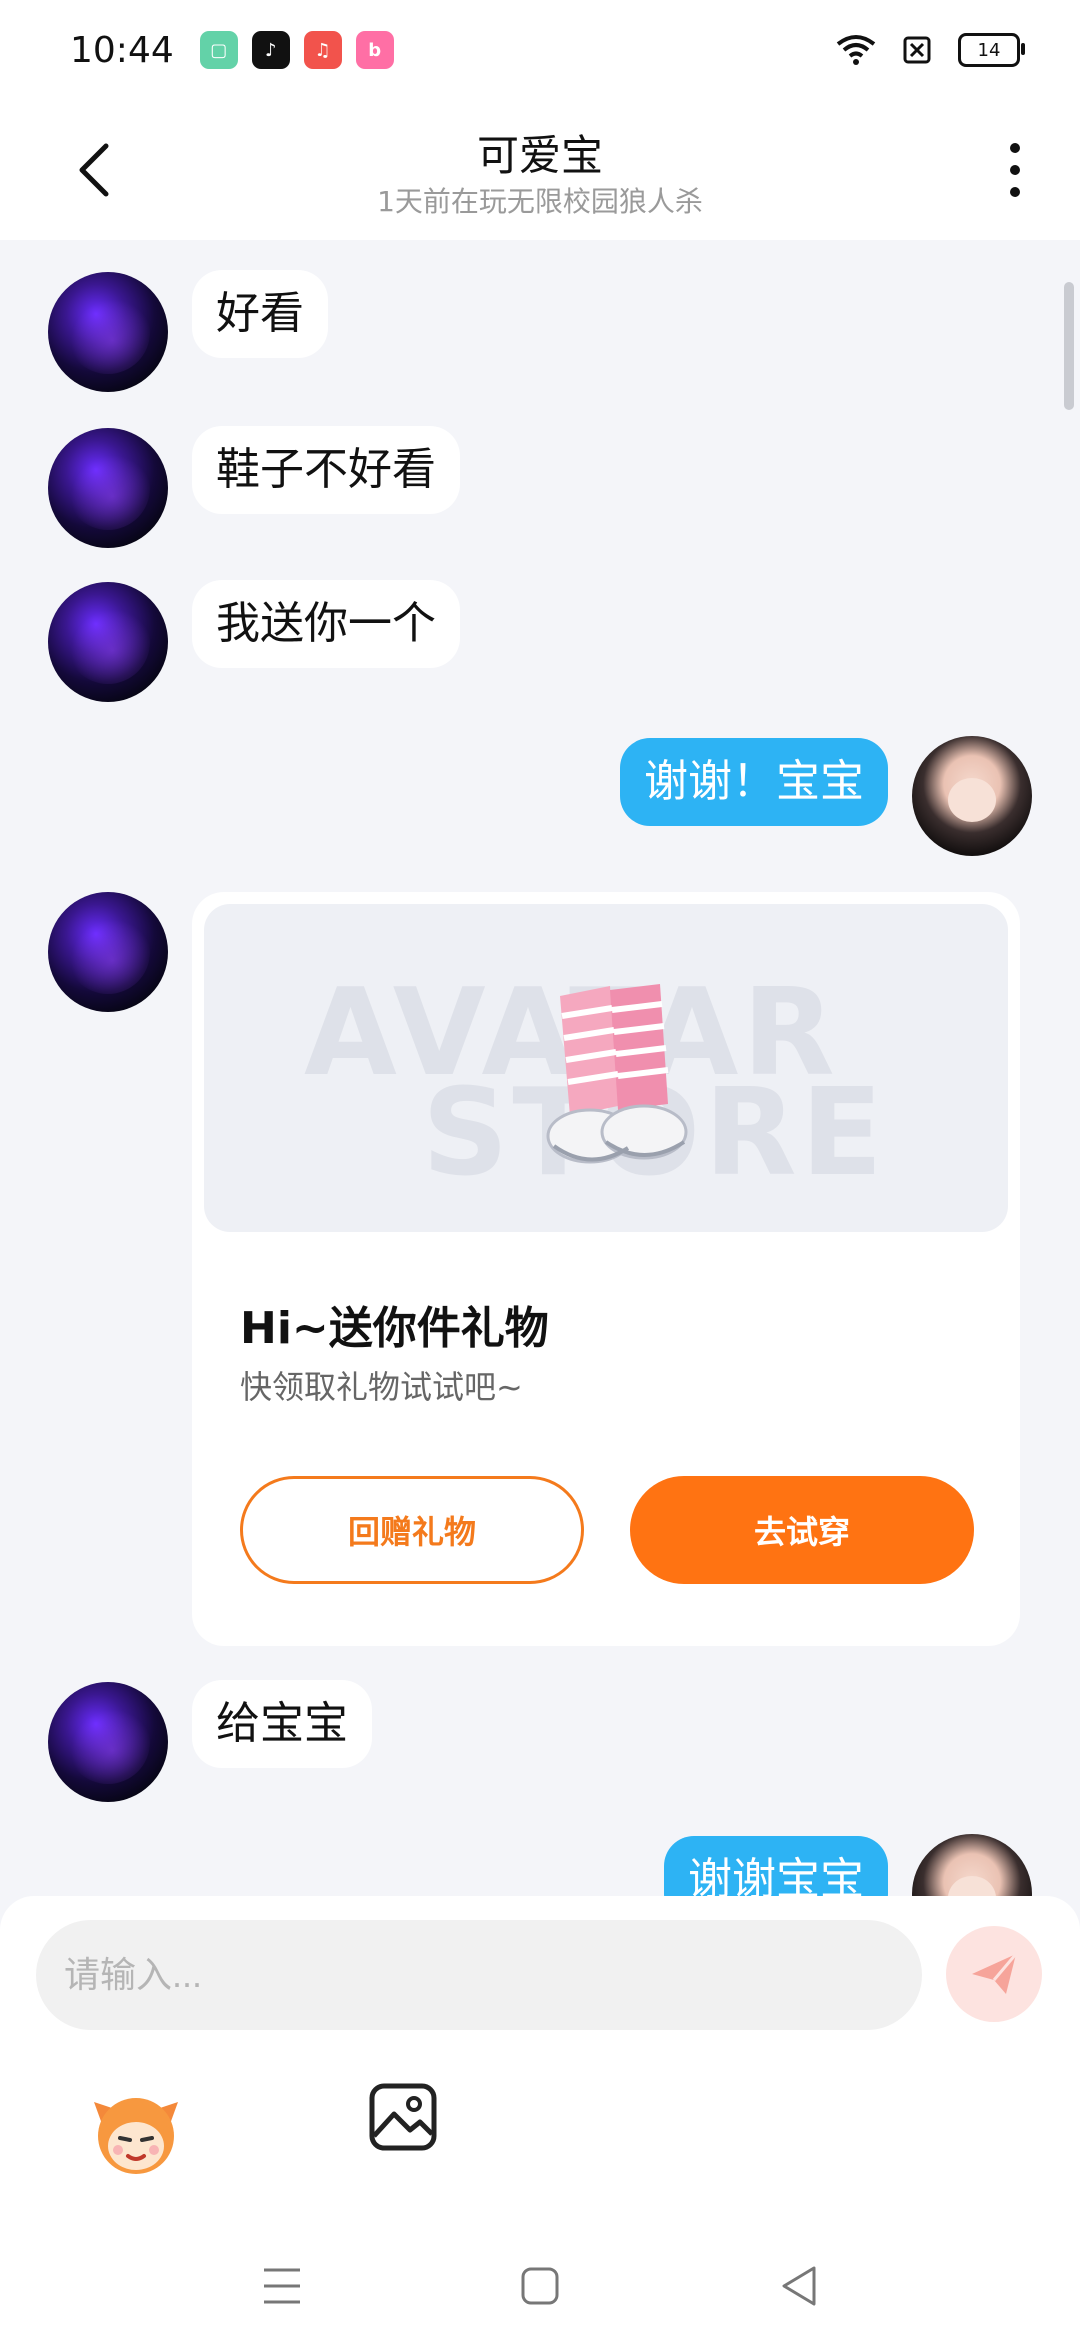 This screenshot has width=1080, height=2340. What do you see at coordinates (989, 50) in the screenshot?
I see `battery-level: 14` at bounding box center [989, 50].